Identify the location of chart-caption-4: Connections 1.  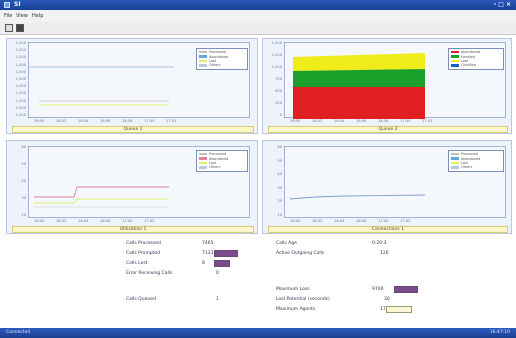
(388, 229).